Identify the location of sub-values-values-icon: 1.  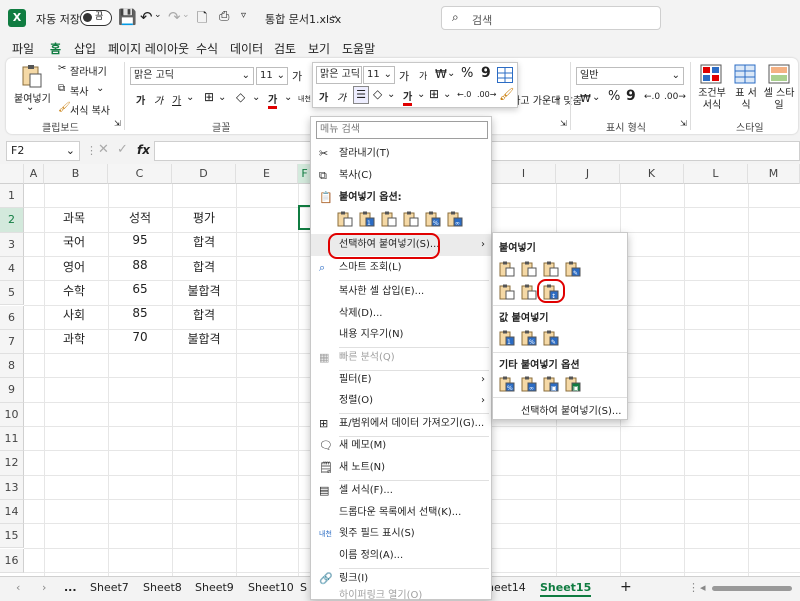
(507, 338).